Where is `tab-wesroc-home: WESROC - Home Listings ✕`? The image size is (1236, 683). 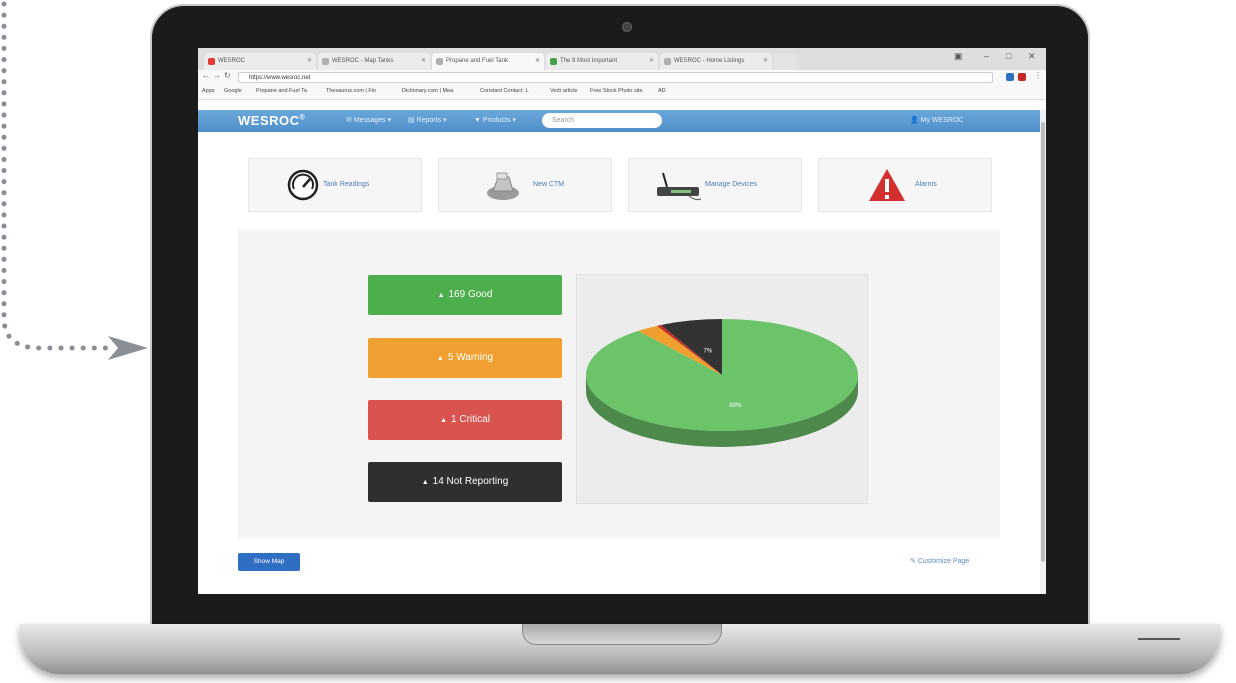 tab-wesroc-home: WESROC - Home Listings ✕ is located at coordinates (716, 61).